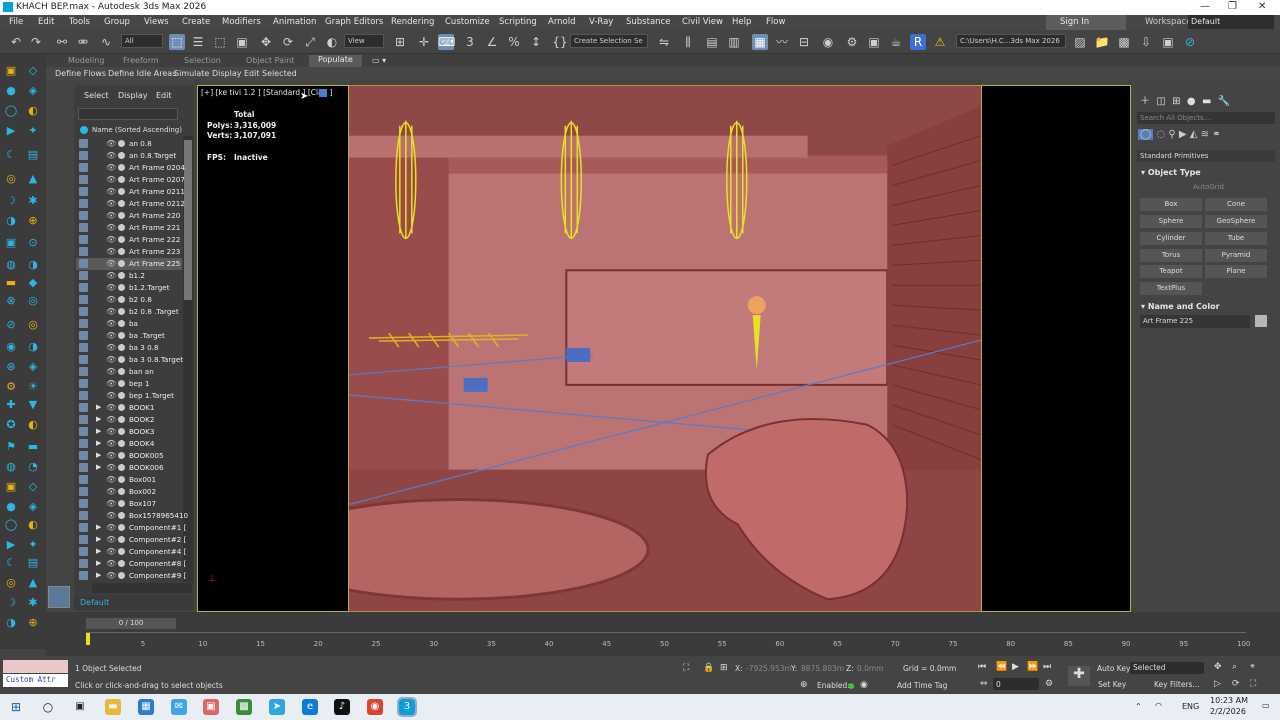  I want to click on left-tool-icon-13: ☽, so click(11, 201).